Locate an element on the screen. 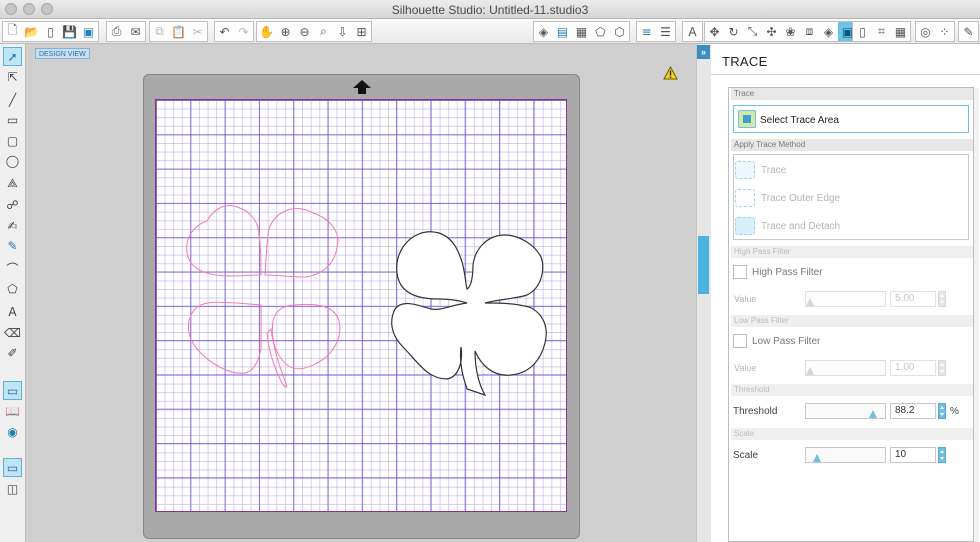 The image size is (980, 542). high-pass-slider is located at coordinates (845, 299).